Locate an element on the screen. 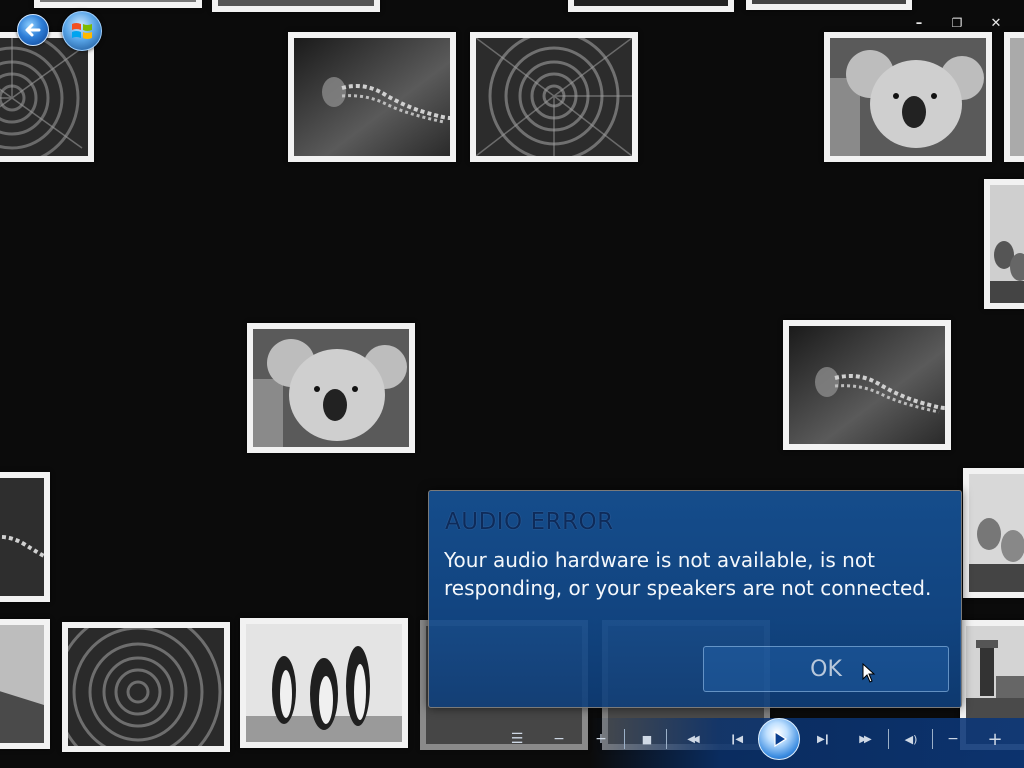 This screenshot has height=768, width=1024. close-button: ✕ is located at coordinates (996, 23).